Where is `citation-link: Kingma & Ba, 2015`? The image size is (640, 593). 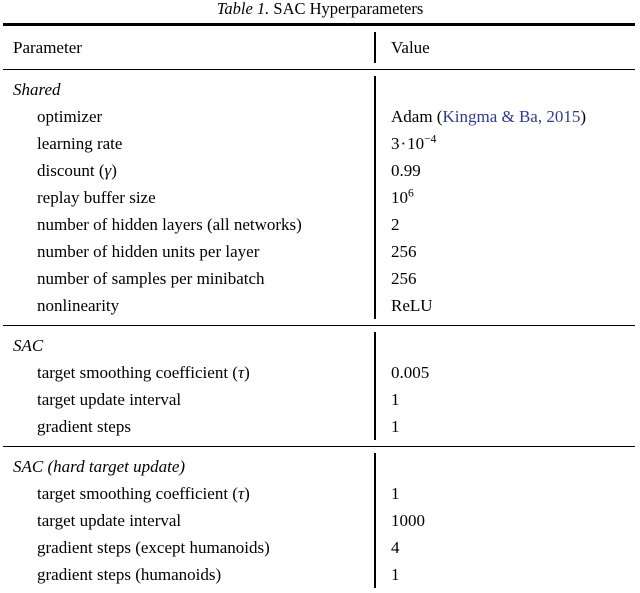
citation-link: Kingma & Ba, 2015 is located at coordinates (511, 116).